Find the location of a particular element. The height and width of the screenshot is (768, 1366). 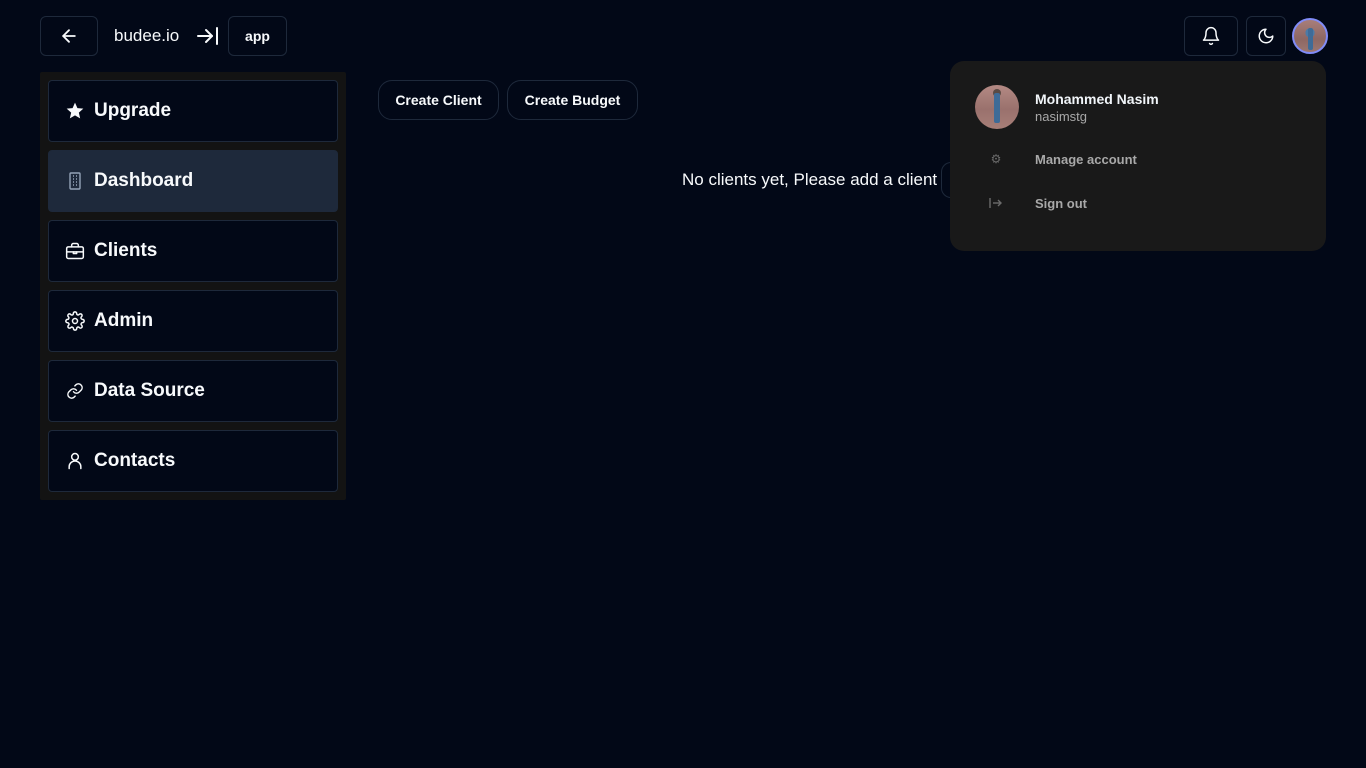

back-button is located at coordinates (69, 36).